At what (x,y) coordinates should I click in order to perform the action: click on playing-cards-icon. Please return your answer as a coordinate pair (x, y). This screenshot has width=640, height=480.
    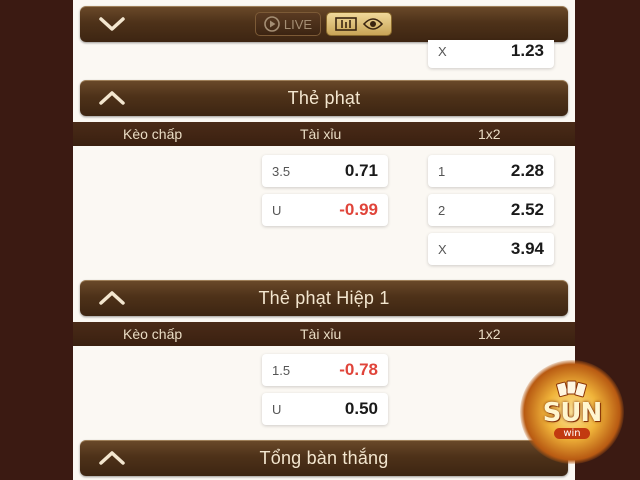
    Looking at the image, I should click on (571, 389).